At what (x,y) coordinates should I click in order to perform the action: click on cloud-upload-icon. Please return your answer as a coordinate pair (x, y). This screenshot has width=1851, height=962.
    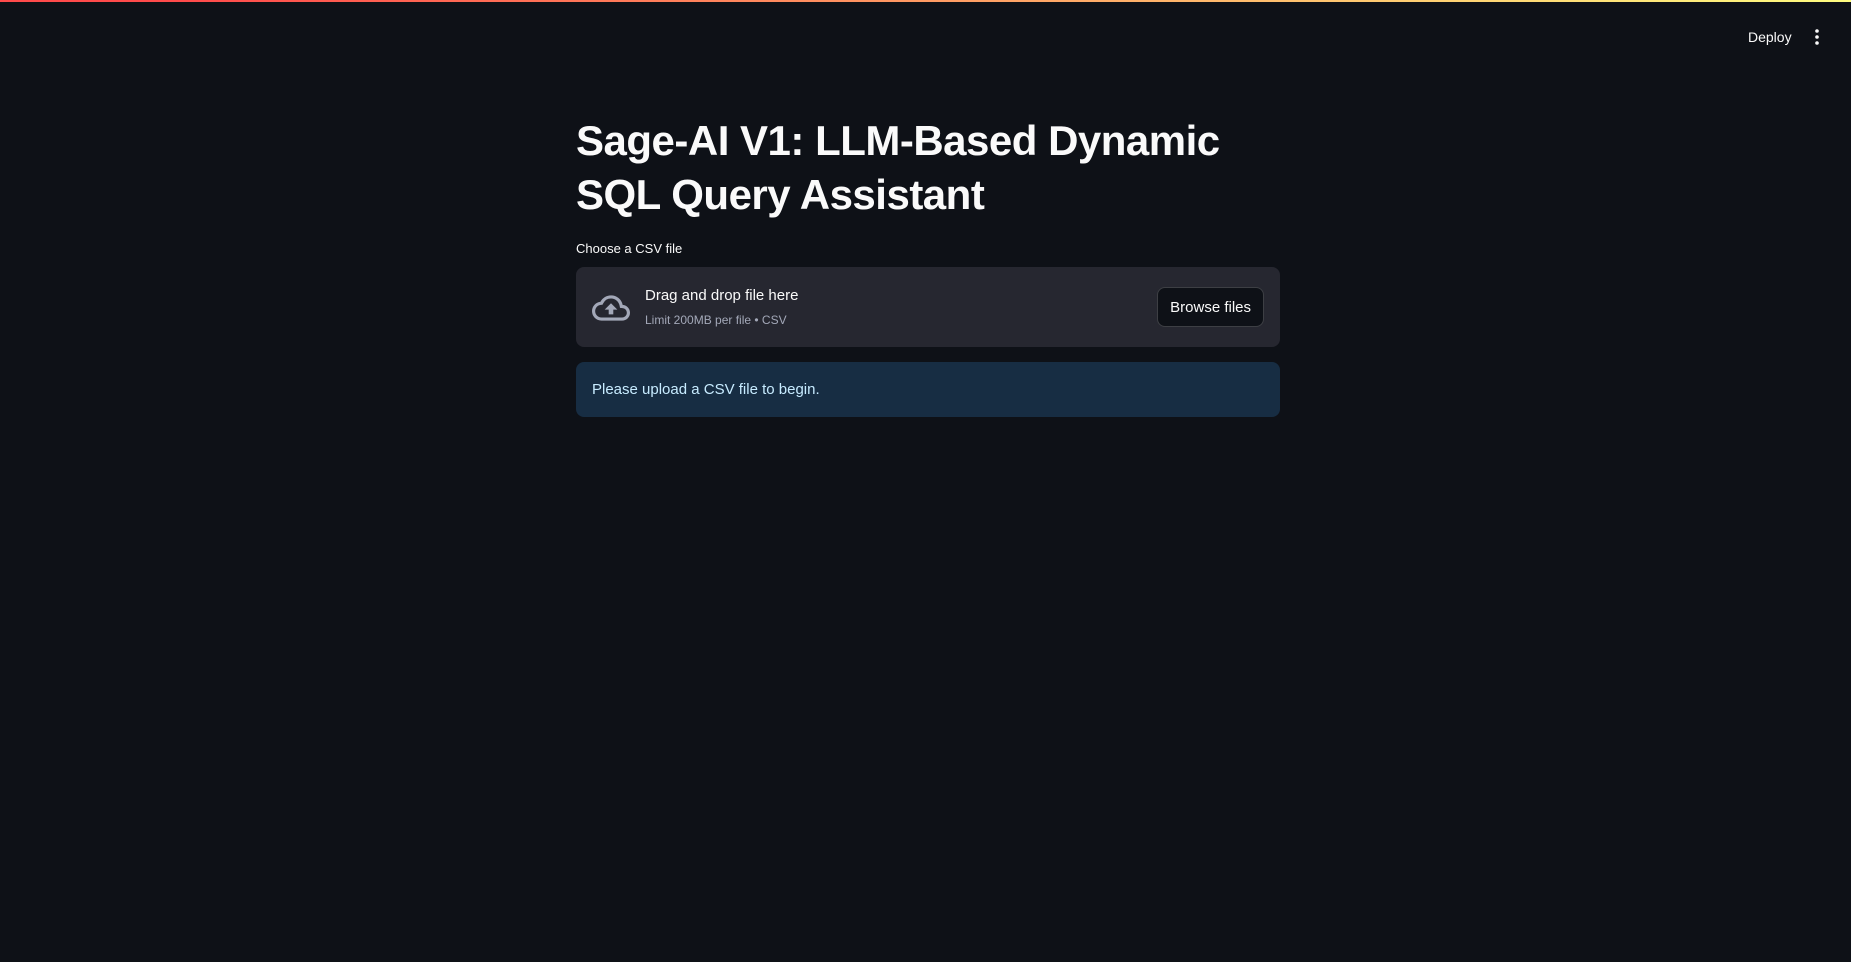
    Looking at the image, I should click on (611, 308).